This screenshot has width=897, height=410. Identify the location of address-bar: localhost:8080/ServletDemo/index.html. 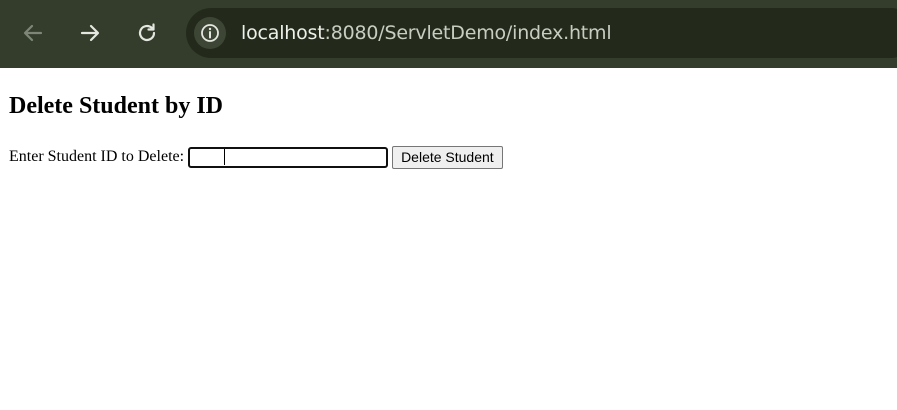
(541, 33).